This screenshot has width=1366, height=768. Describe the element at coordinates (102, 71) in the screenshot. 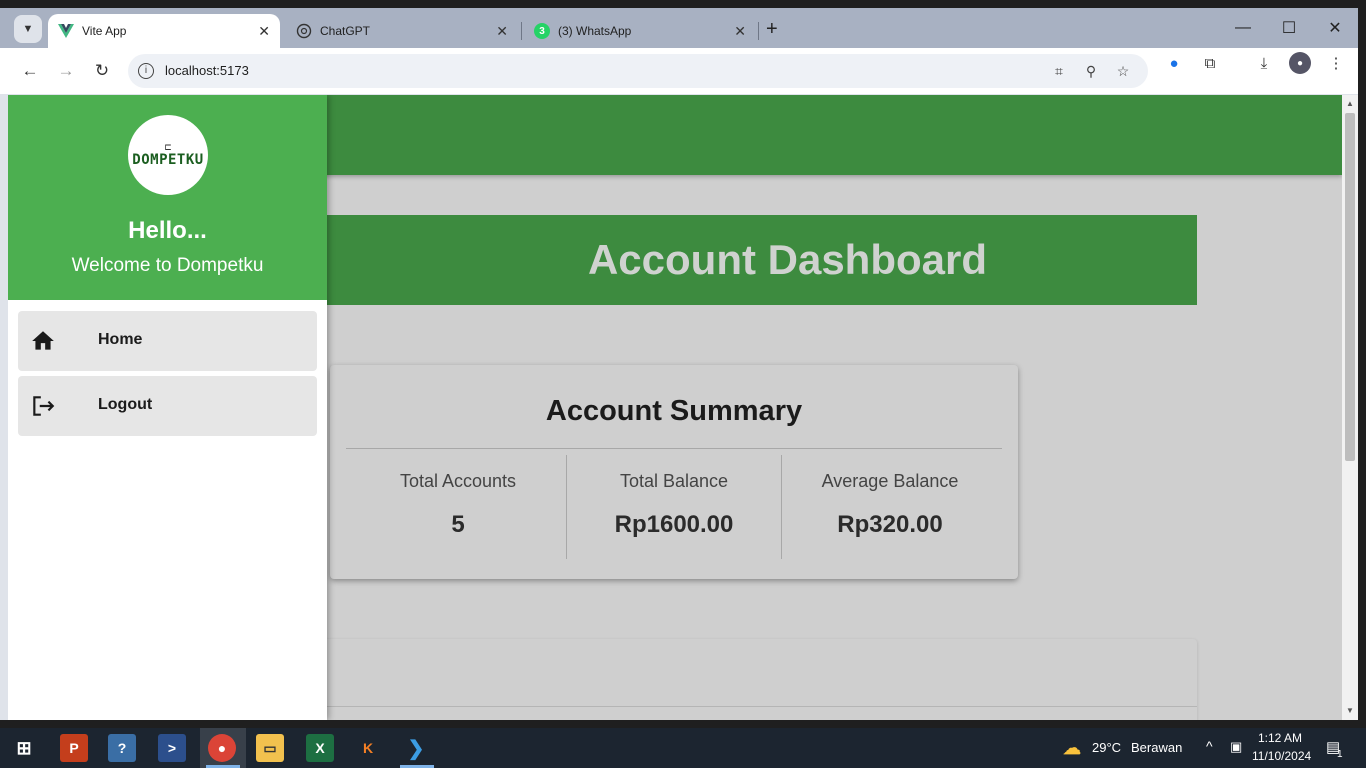

I see `reload-button: ↻` at that location.